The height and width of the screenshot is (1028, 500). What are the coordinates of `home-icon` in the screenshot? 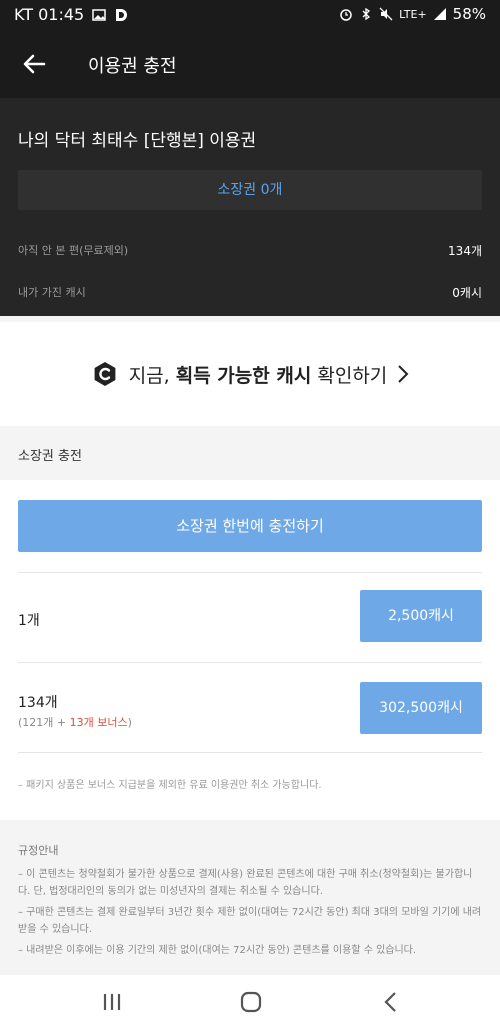 It's located at (251, 1002).